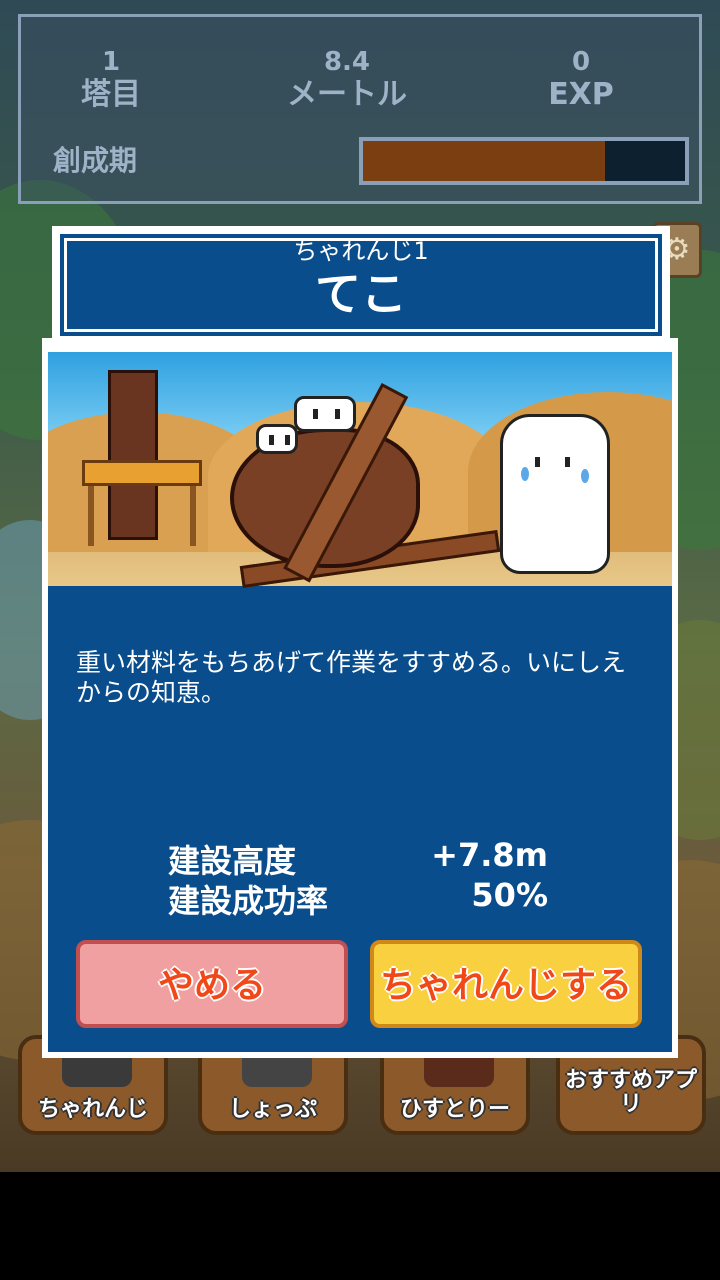 The height and width of the screenshot is (1280, 720). Describe the element at coordinates (347, 94) in the screenshot. I see `height-label: メートル` at that location.